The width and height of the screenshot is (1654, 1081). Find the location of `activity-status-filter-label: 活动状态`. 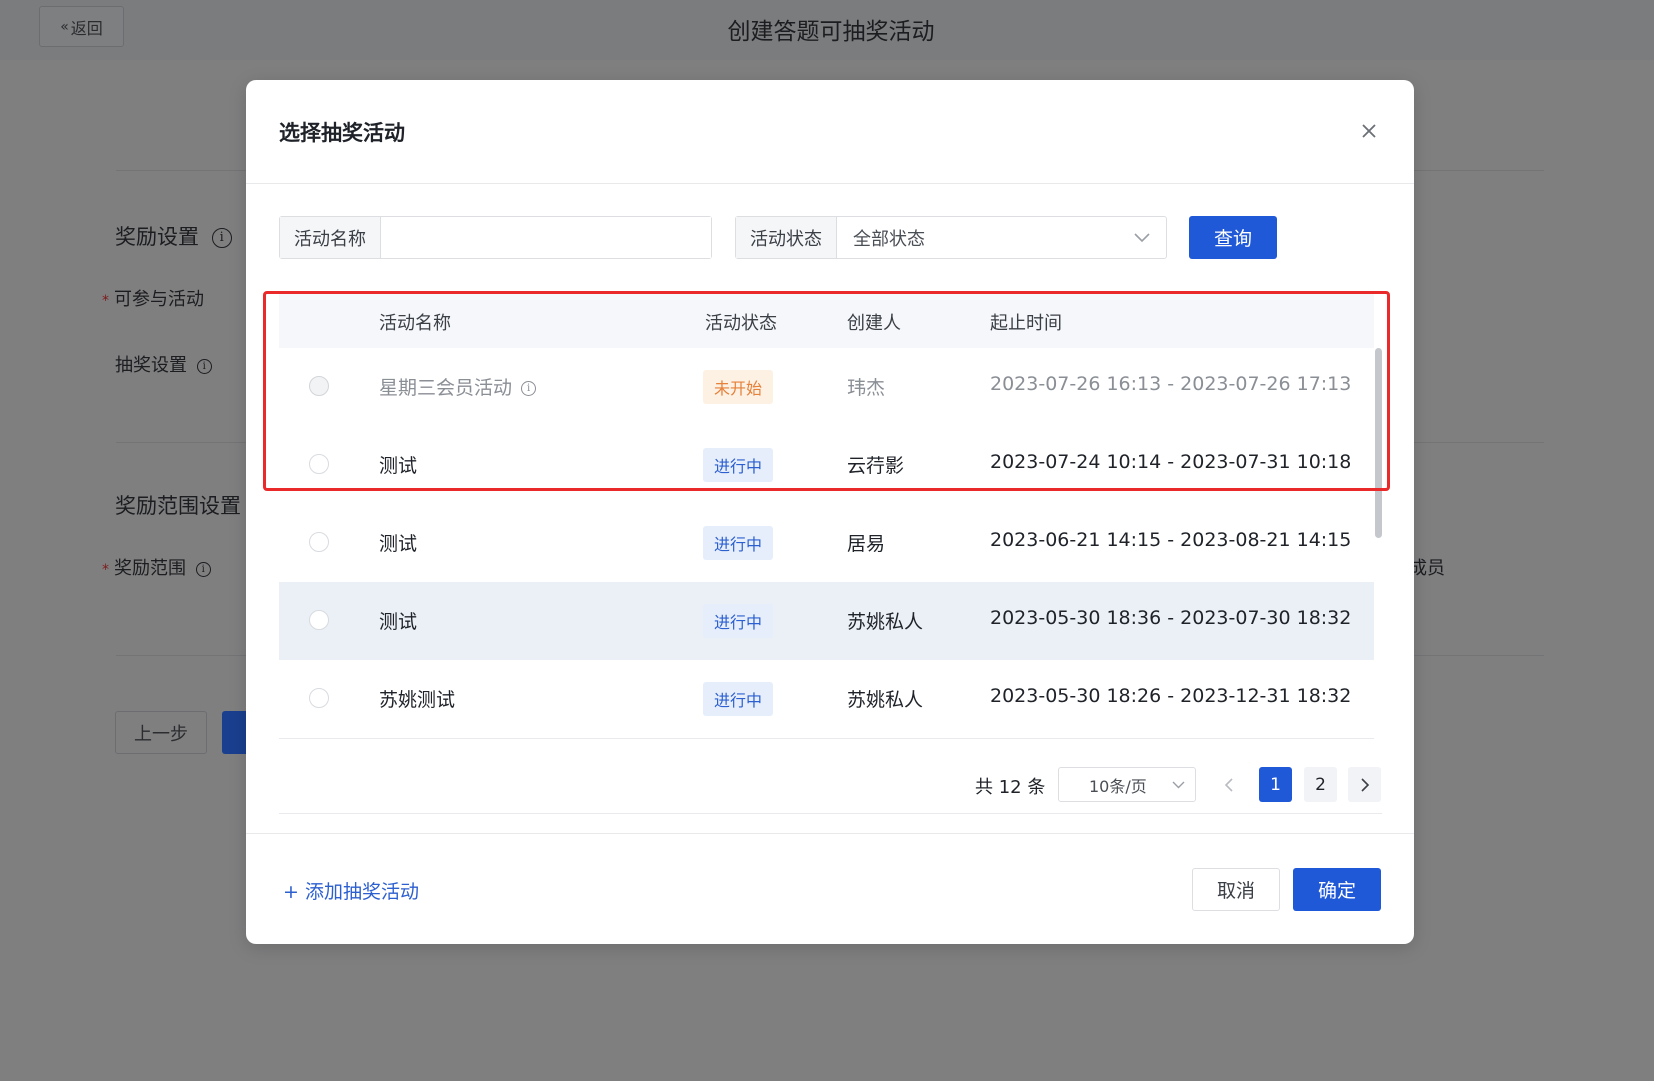

activity-status-filter-label: 活动状态 is located at coordinates (786, 237).